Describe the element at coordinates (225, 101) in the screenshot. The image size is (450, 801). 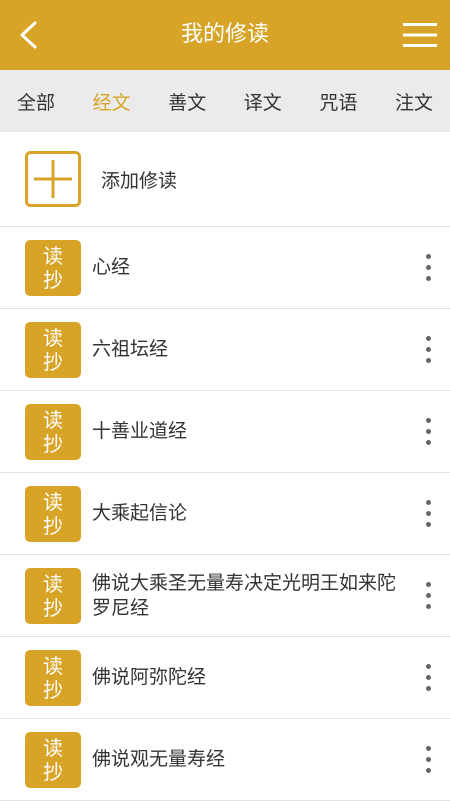
I see `category-tabs: 全部 经文 善文 译文 咒语 注文` at that location.